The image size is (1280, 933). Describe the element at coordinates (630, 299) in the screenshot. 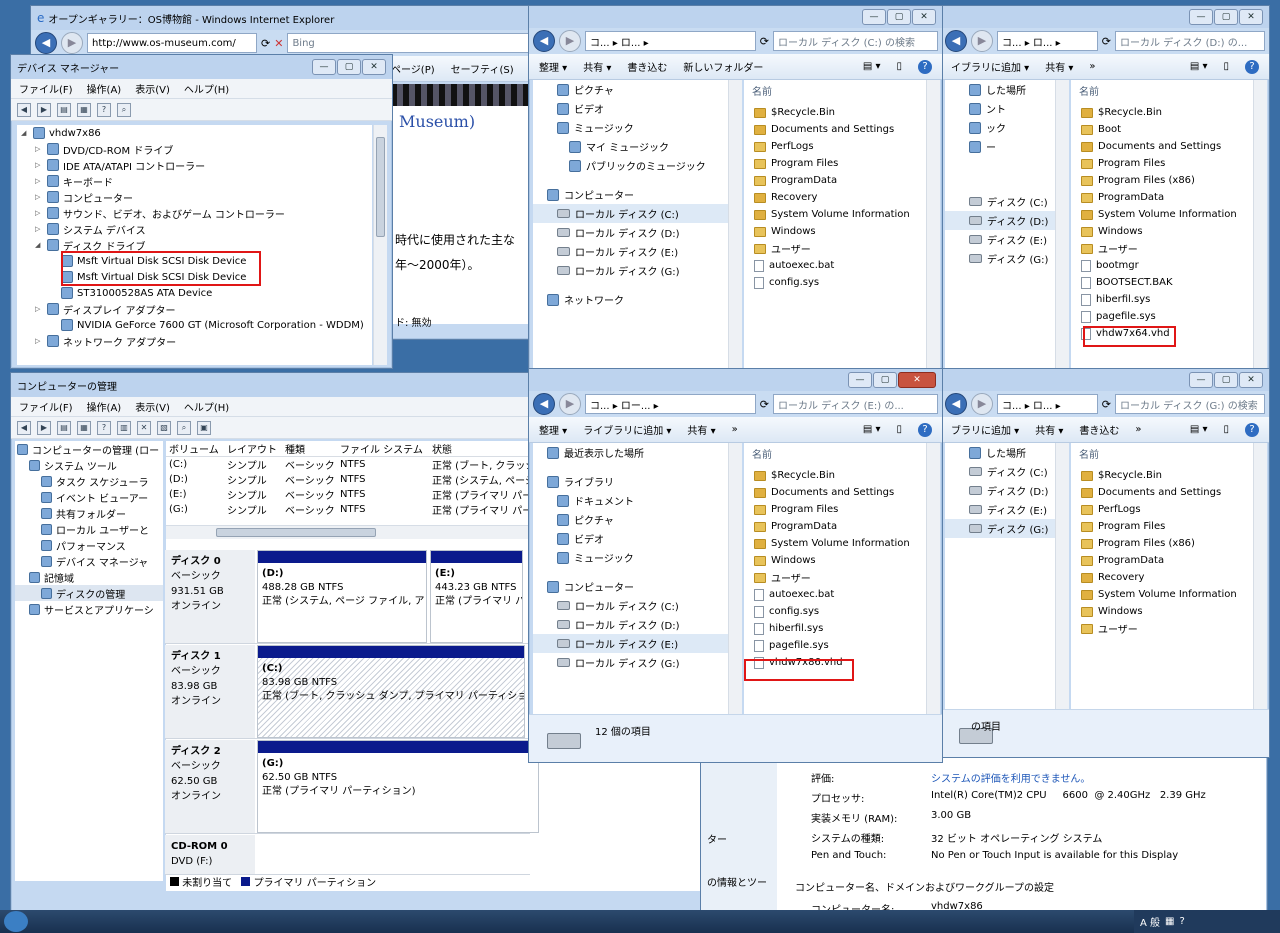

I see `nav-item: ネットワーク` at that location.